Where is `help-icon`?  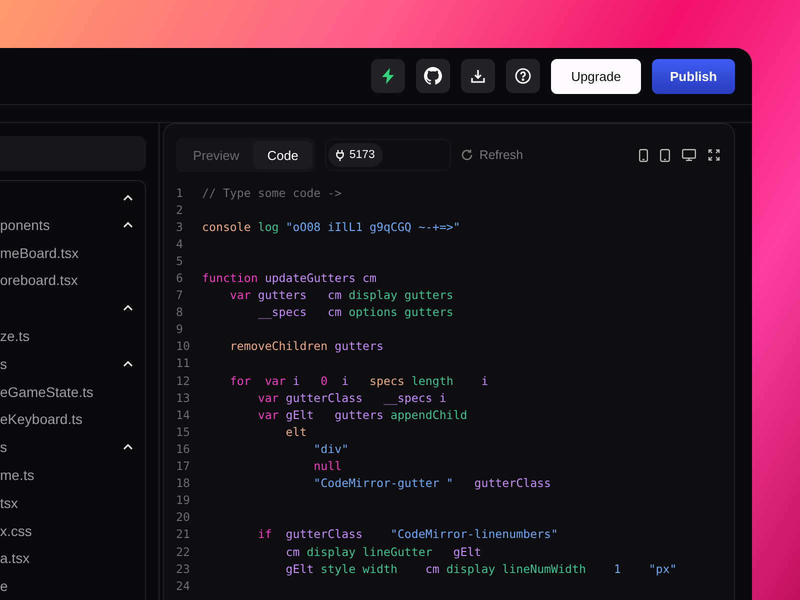 help-icon is located at coordinates (523, 76).